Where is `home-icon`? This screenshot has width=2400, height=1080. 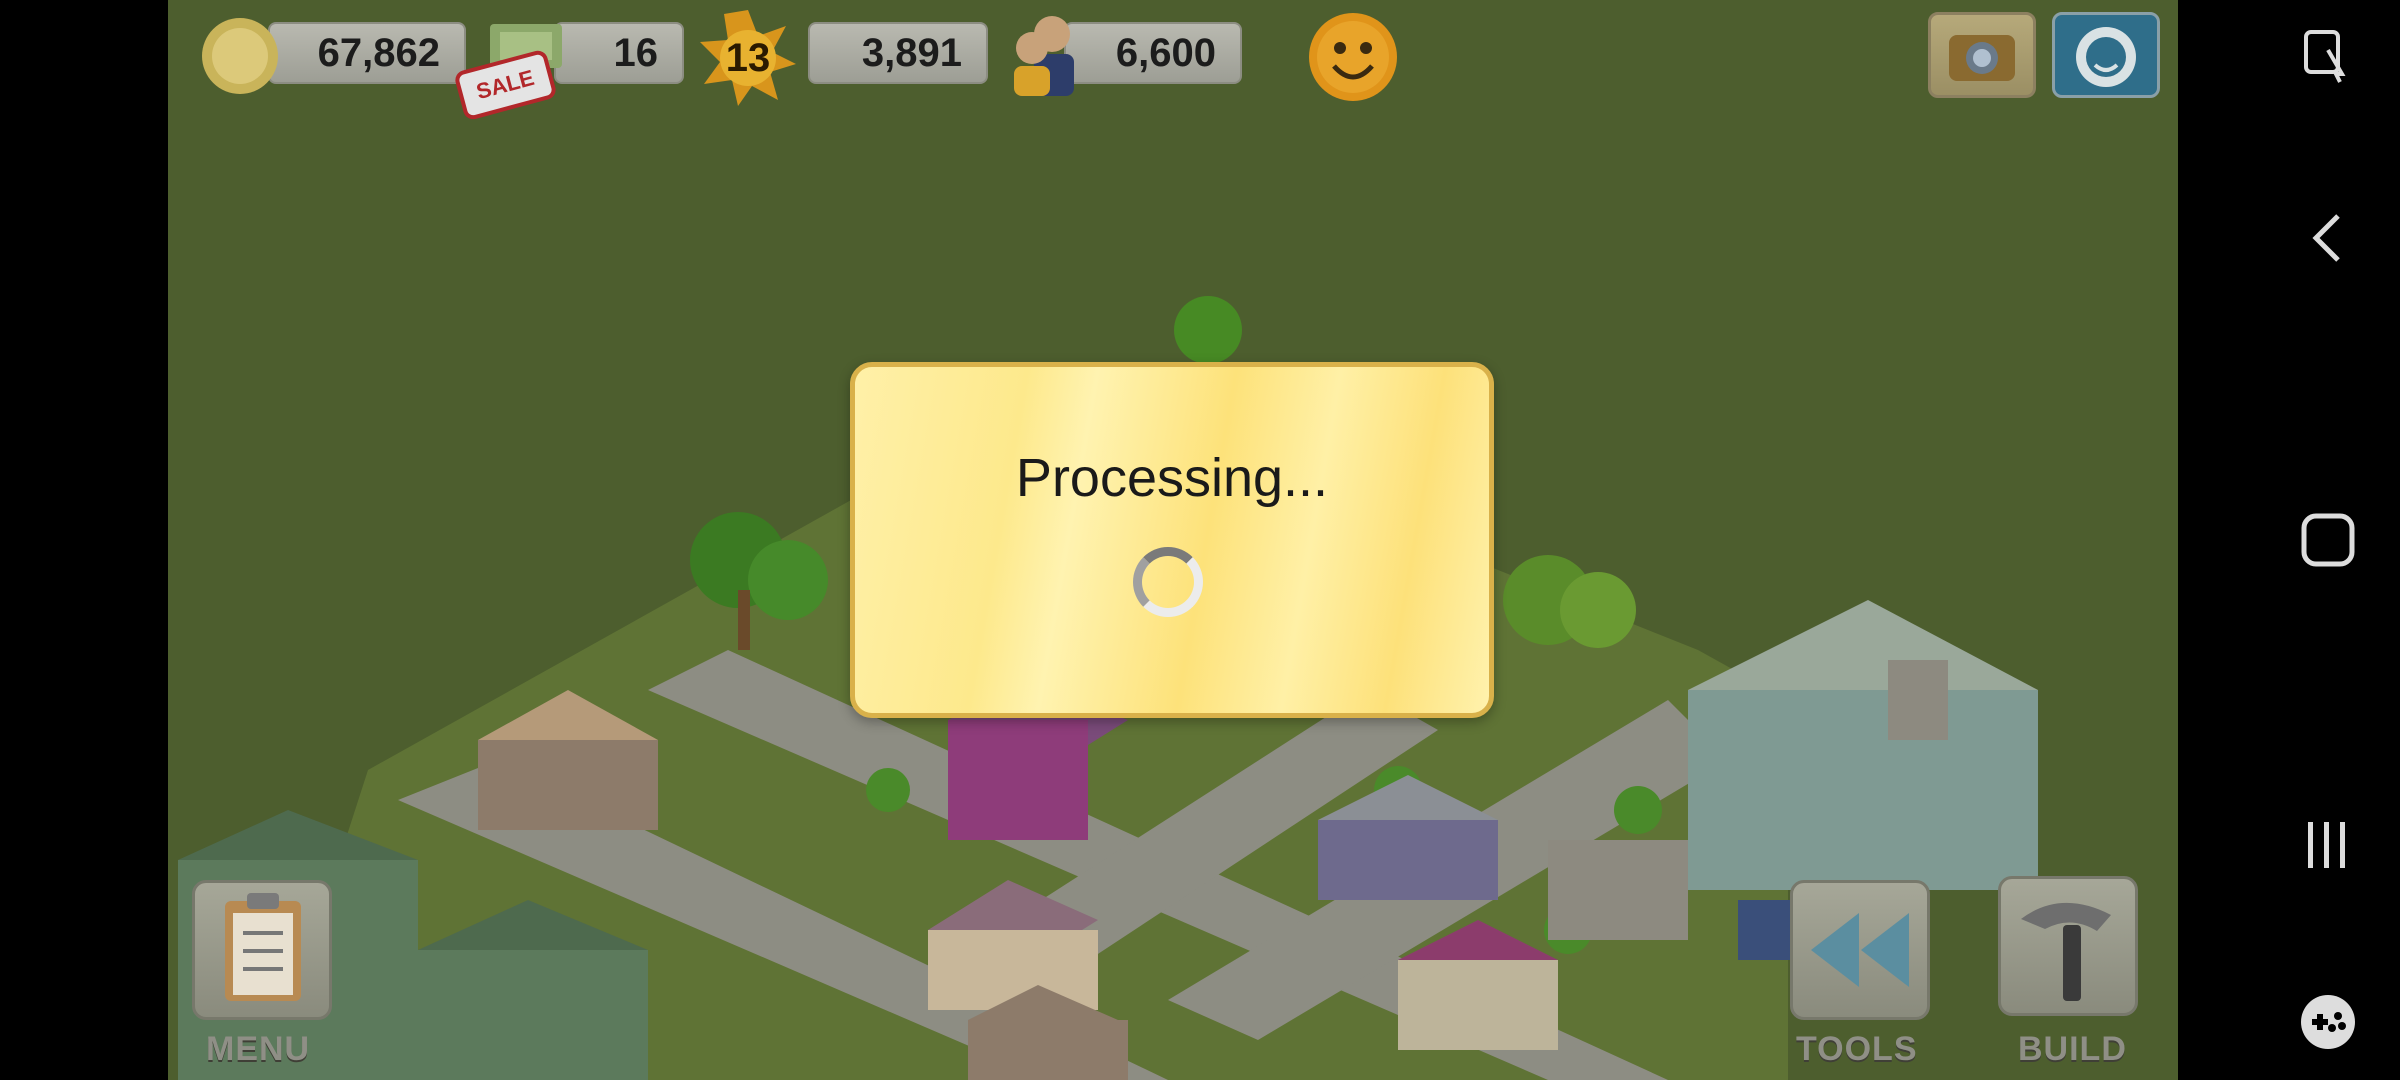
home-icon is located at coordinates (2328, 542).